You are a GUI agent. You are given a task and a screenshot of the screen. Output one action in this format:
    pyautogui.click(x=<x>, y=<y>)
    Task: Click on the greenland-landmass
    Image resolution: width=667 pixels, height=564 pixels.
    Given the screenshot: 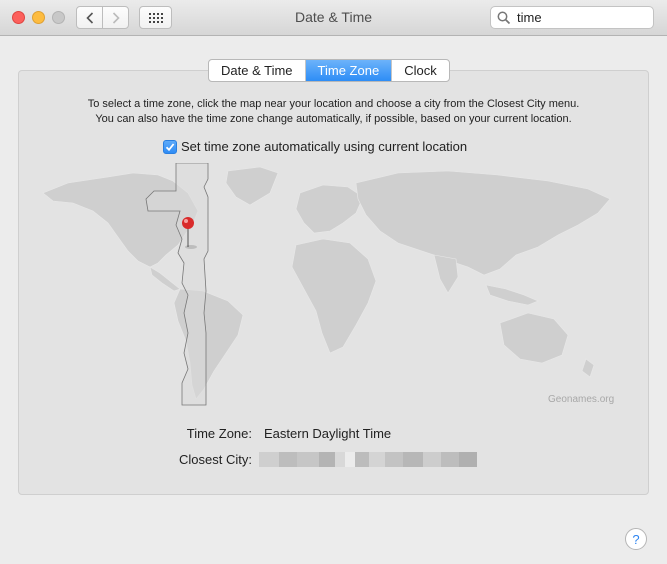 What is the action you would take?
    pyautogui.click(x=252, y=186)
    